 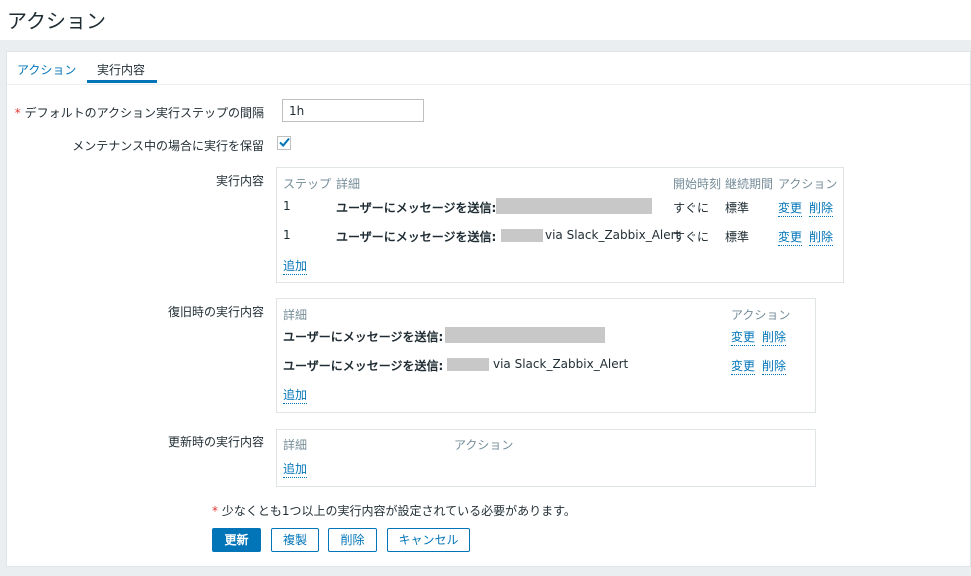 What do you see at coordinates (295, 540) in the screenshot?
I see `clone-button: 複製` at bounding box center [295, 540].